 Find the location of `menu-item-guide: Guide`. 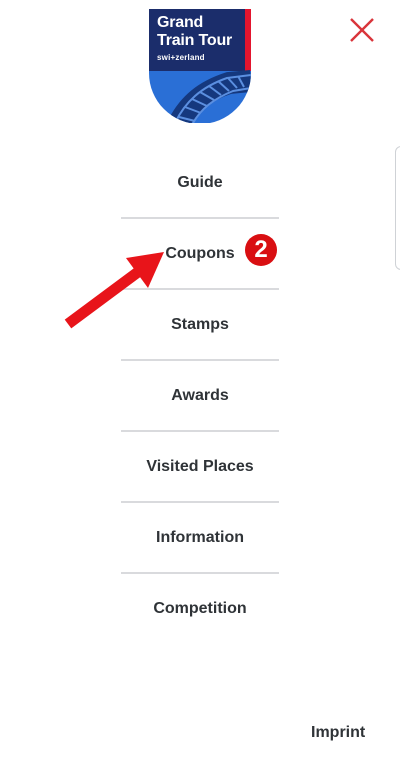

menu-item-guide: Guide is located at coordinates (200, 183).